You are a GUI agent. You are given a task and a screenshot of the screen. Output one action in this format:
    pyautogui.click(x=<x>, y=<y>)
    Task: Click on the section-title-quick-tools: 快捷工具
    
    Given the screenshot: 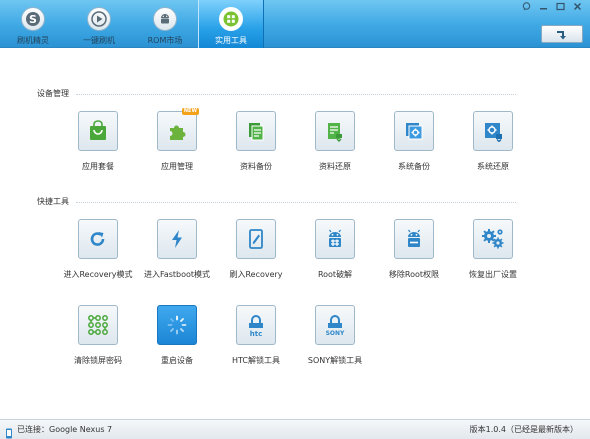 What is the action you would take?
    pyautogui.click(x=53, y=201)
    